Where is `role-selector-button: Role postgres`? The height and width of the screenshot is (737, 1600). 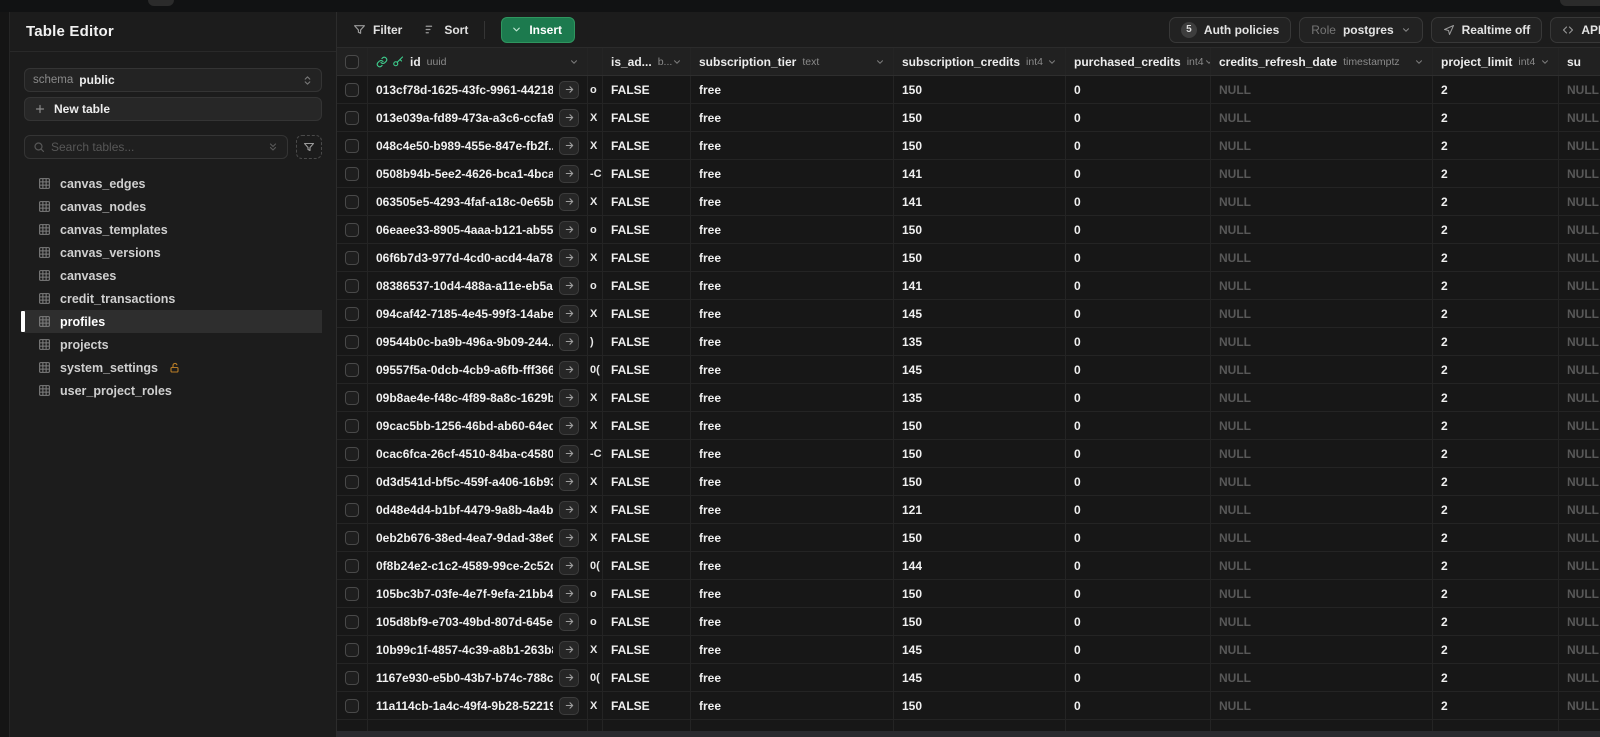
role-selector-button: Role postgres is located at coordinates (1361, 29).